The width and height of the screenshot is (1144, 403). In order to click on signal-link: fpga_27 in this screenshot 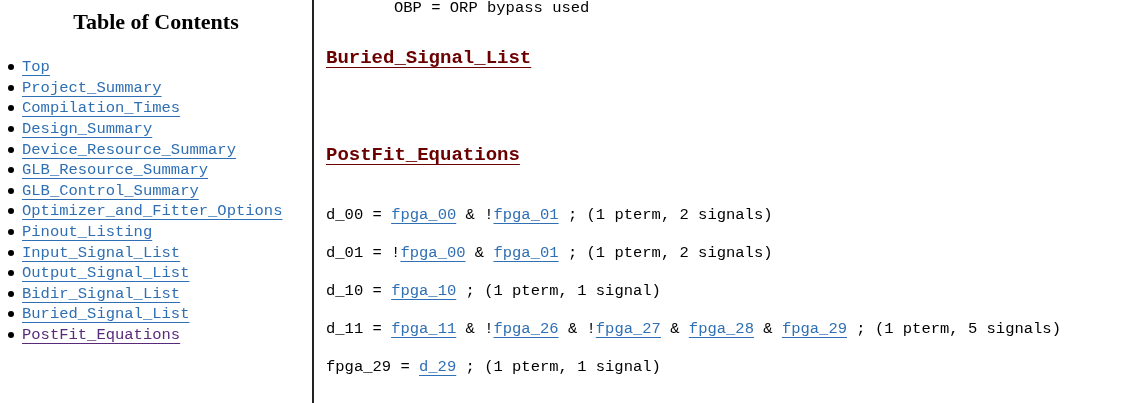, I will do `click(628, 329)`.